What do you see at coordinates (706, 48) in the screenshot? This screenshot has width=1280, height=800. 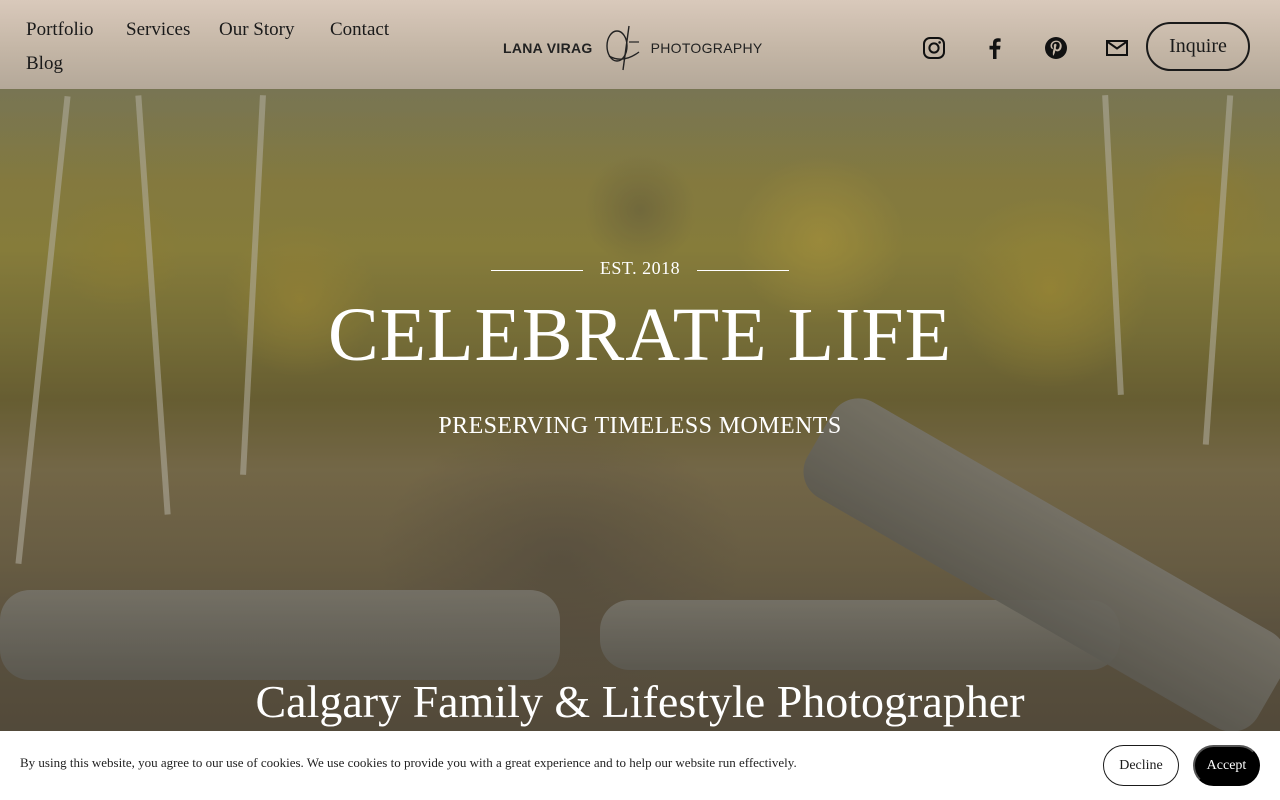 I see `logo-photography: PHOTOGRAPHY` at bounding box center [706, 48].